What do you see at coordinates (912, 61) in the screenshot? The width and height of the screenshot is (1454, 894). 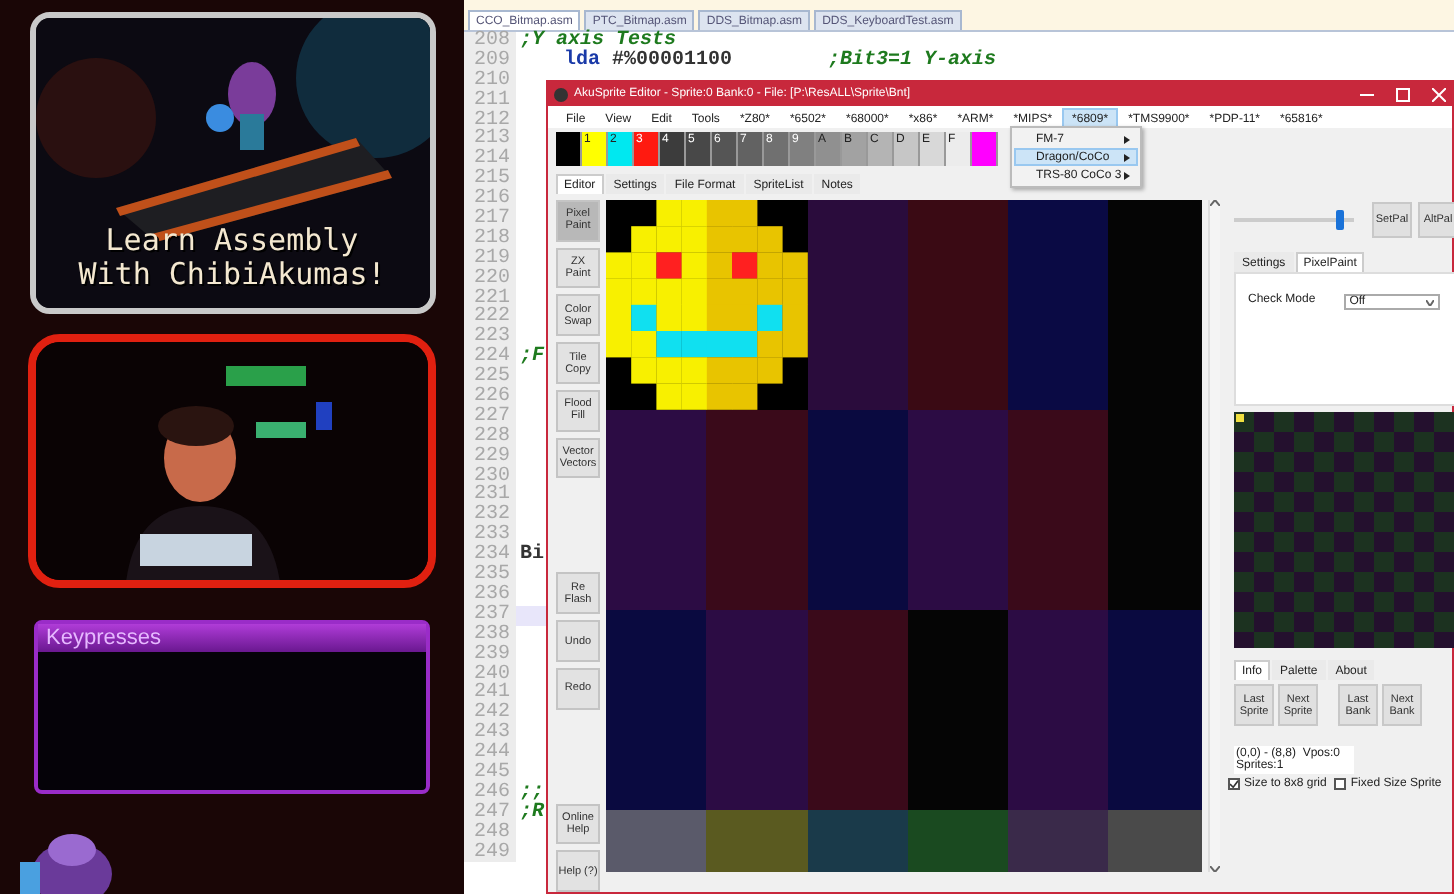 I see `code-text: ;Bit3=1 Y-axis` at bounding box center [912, 61].